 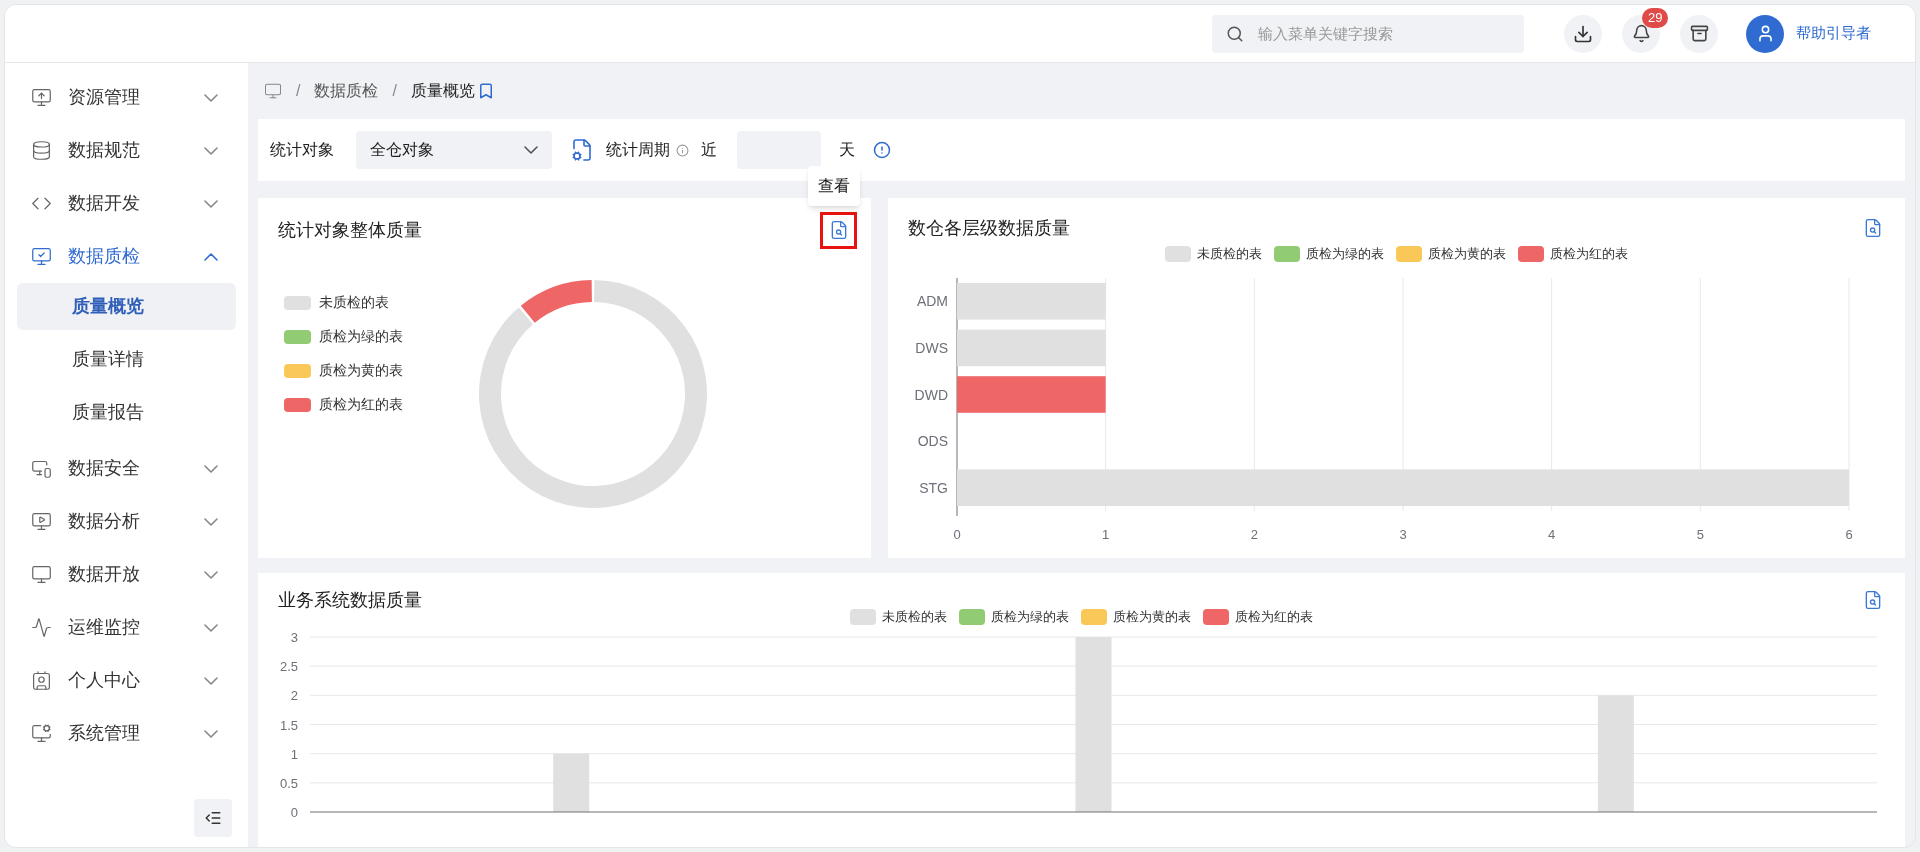 What do you see at coordinates (1849, 534) in the screenshot?
I see `axis-tick-label: 6` at bounding box center [1849, 534].